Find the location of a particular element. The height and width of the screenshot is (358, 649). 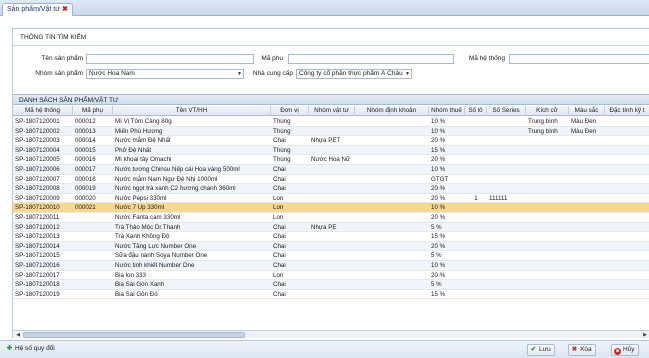

product-group-value: Nước Hoa Nam is located at coordinates (112, 73).